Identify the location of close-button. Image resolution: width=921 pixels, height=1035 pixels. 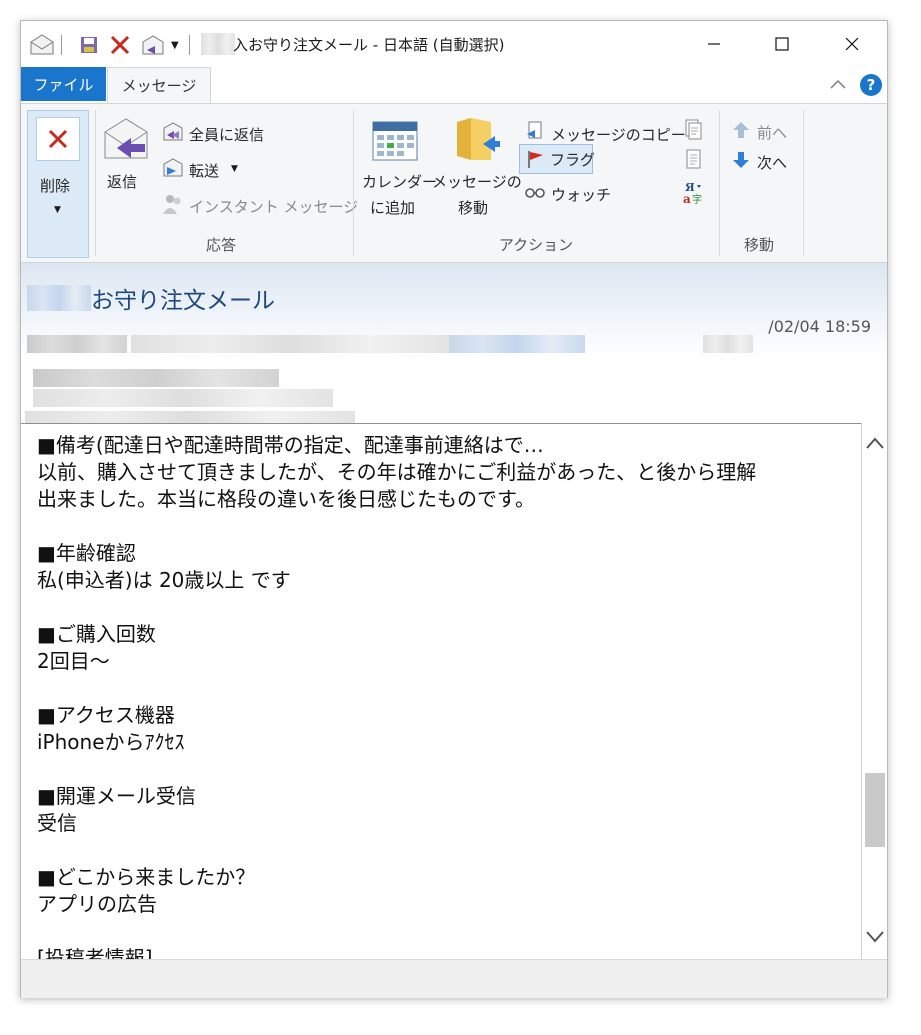
(852, 44).